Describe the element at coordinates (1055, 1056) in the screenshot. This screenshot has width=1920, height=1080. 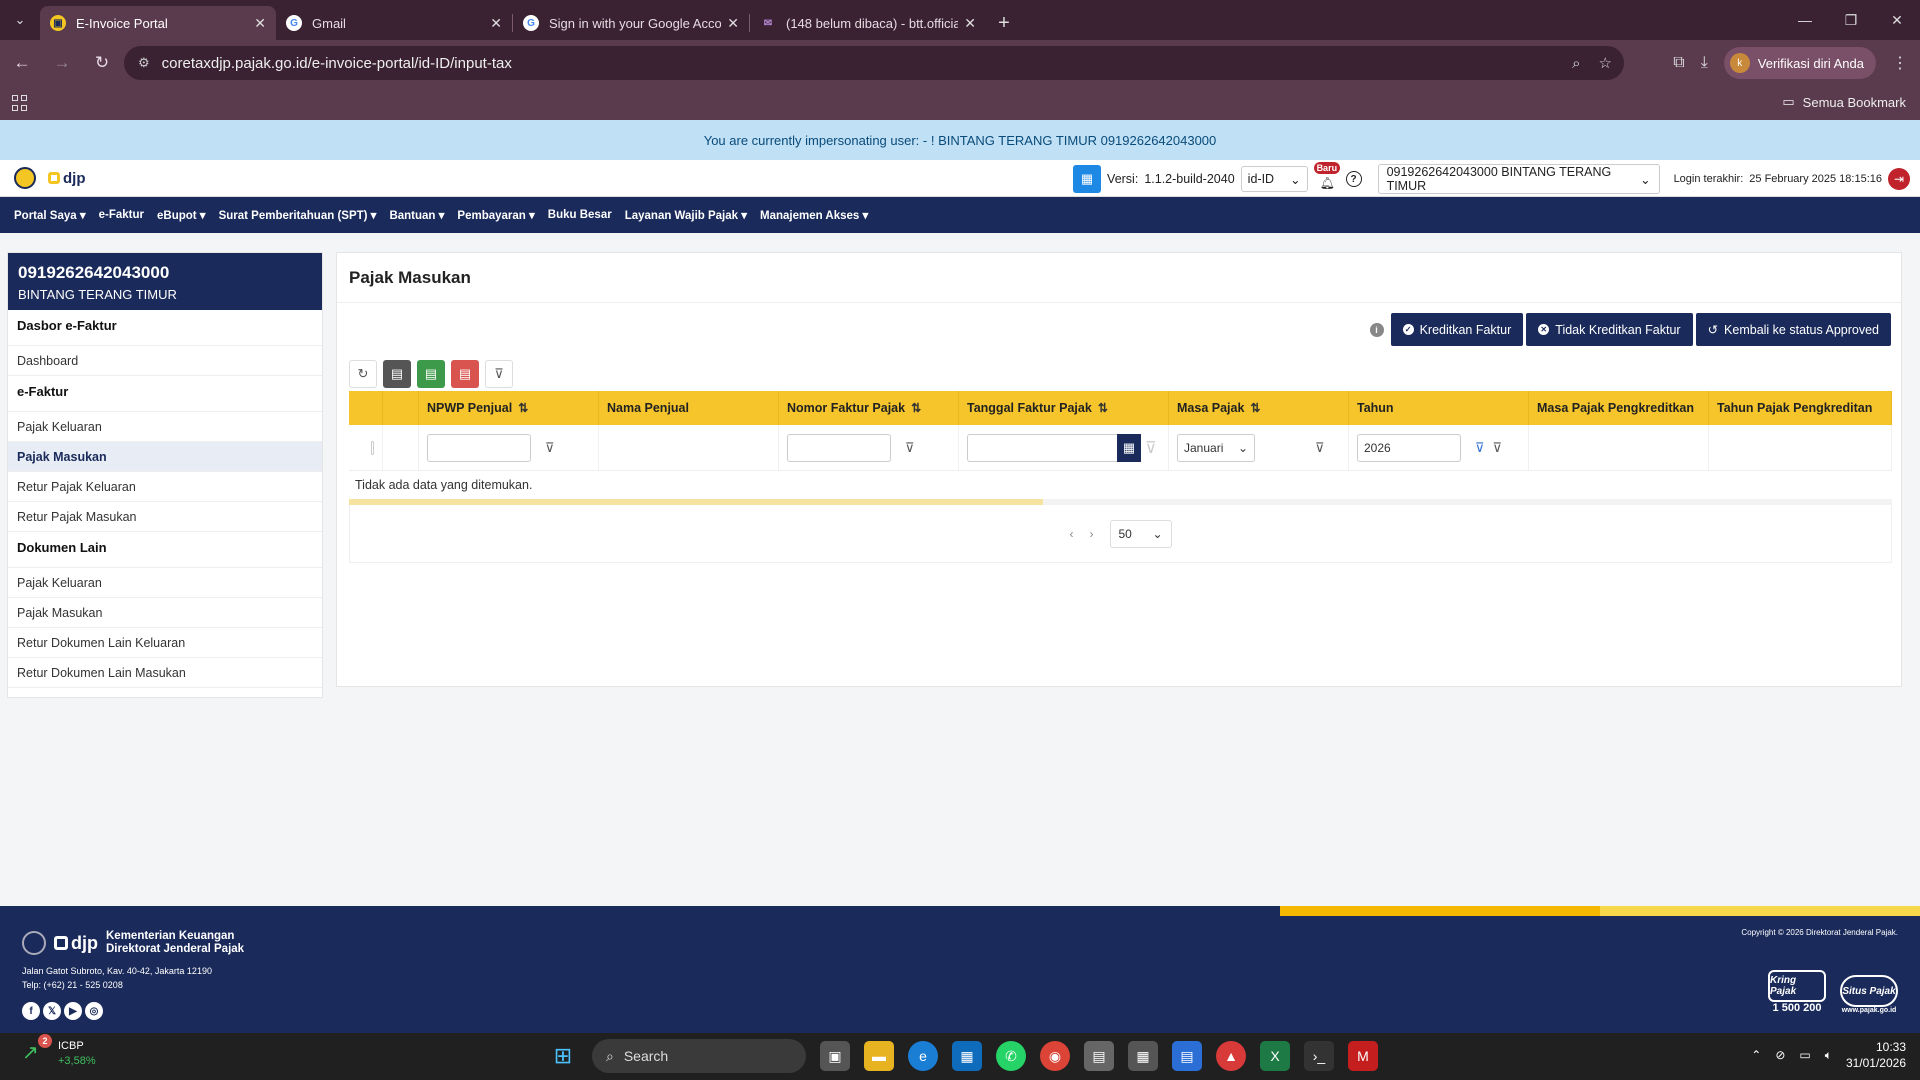
I see `chrome-icon: ◉` at that location.